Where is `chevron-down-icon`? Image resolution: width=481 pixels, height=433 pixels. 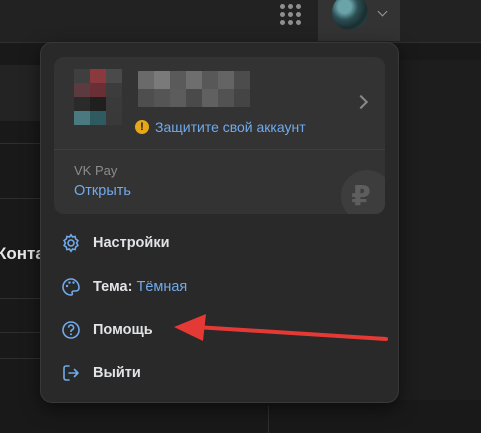
chevron-down-icon is located at coordinates (382, 11).